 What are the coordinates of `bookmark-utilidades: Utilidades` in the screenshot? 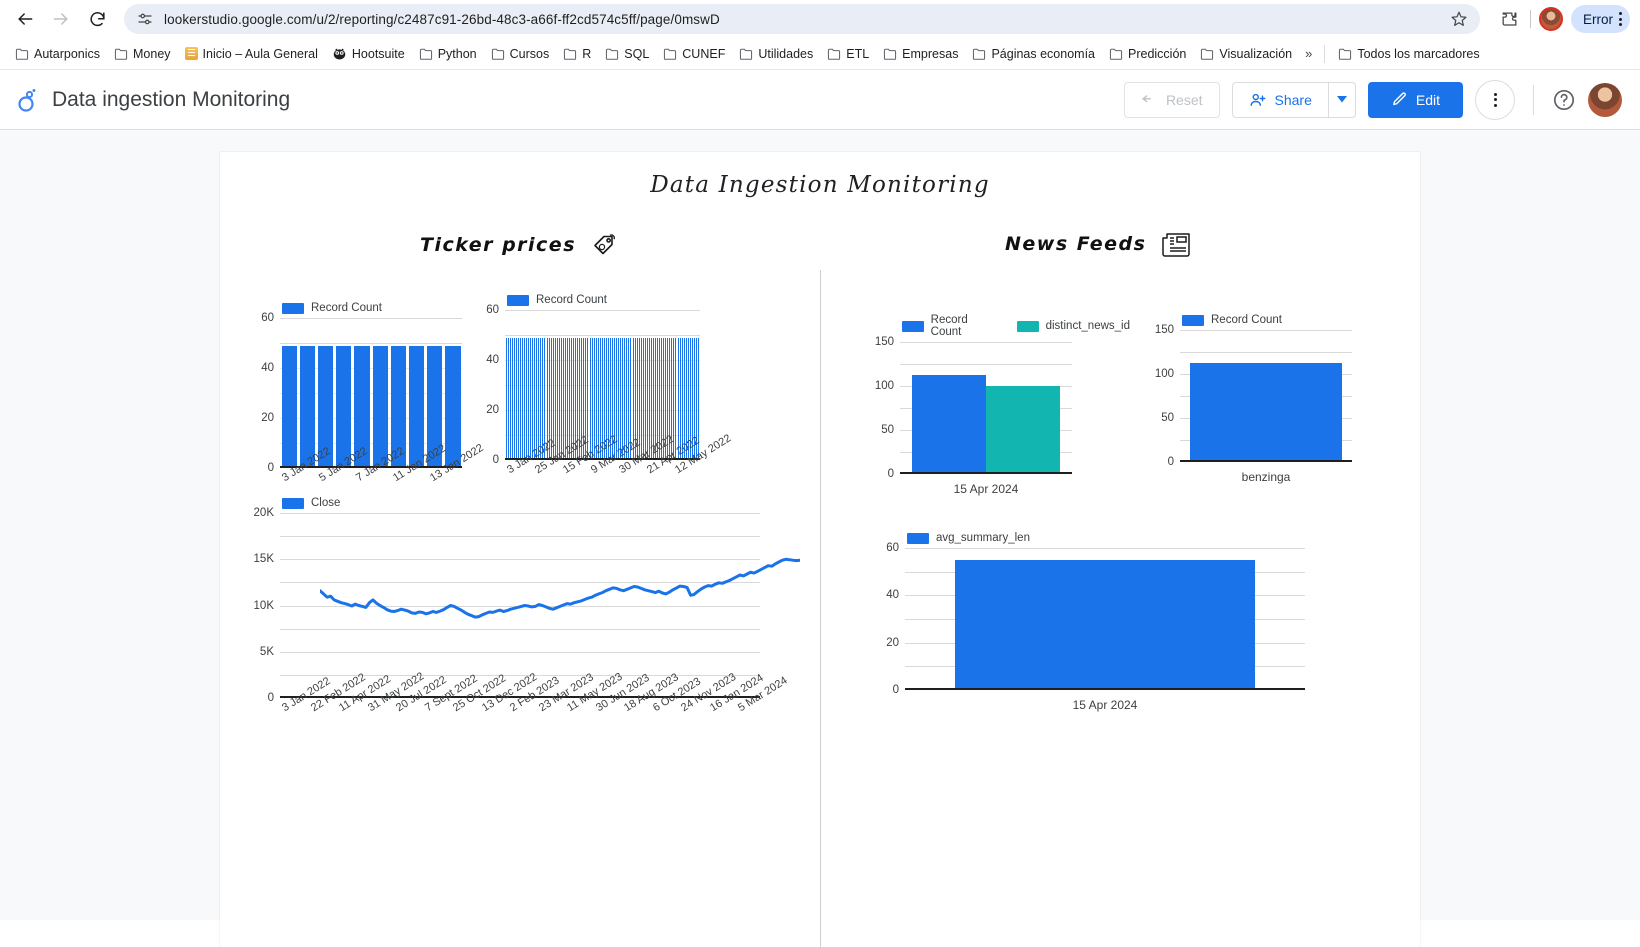 It's located at (776, 54).